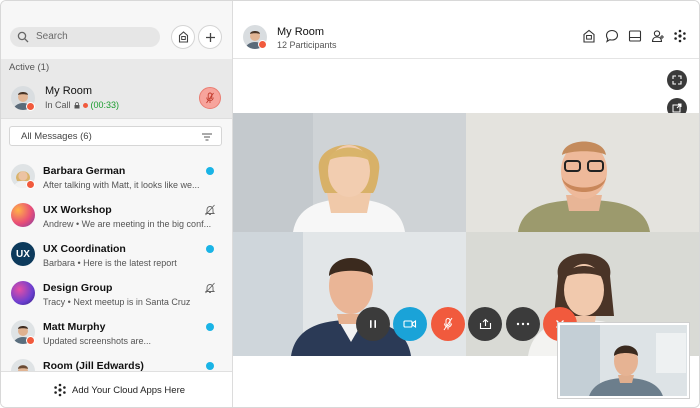 The height and width of the screenshot is (408, 700). Describe the element at coordinates (84, 249) in the screenshot. I see `item-name: UX Coordination` at that location.